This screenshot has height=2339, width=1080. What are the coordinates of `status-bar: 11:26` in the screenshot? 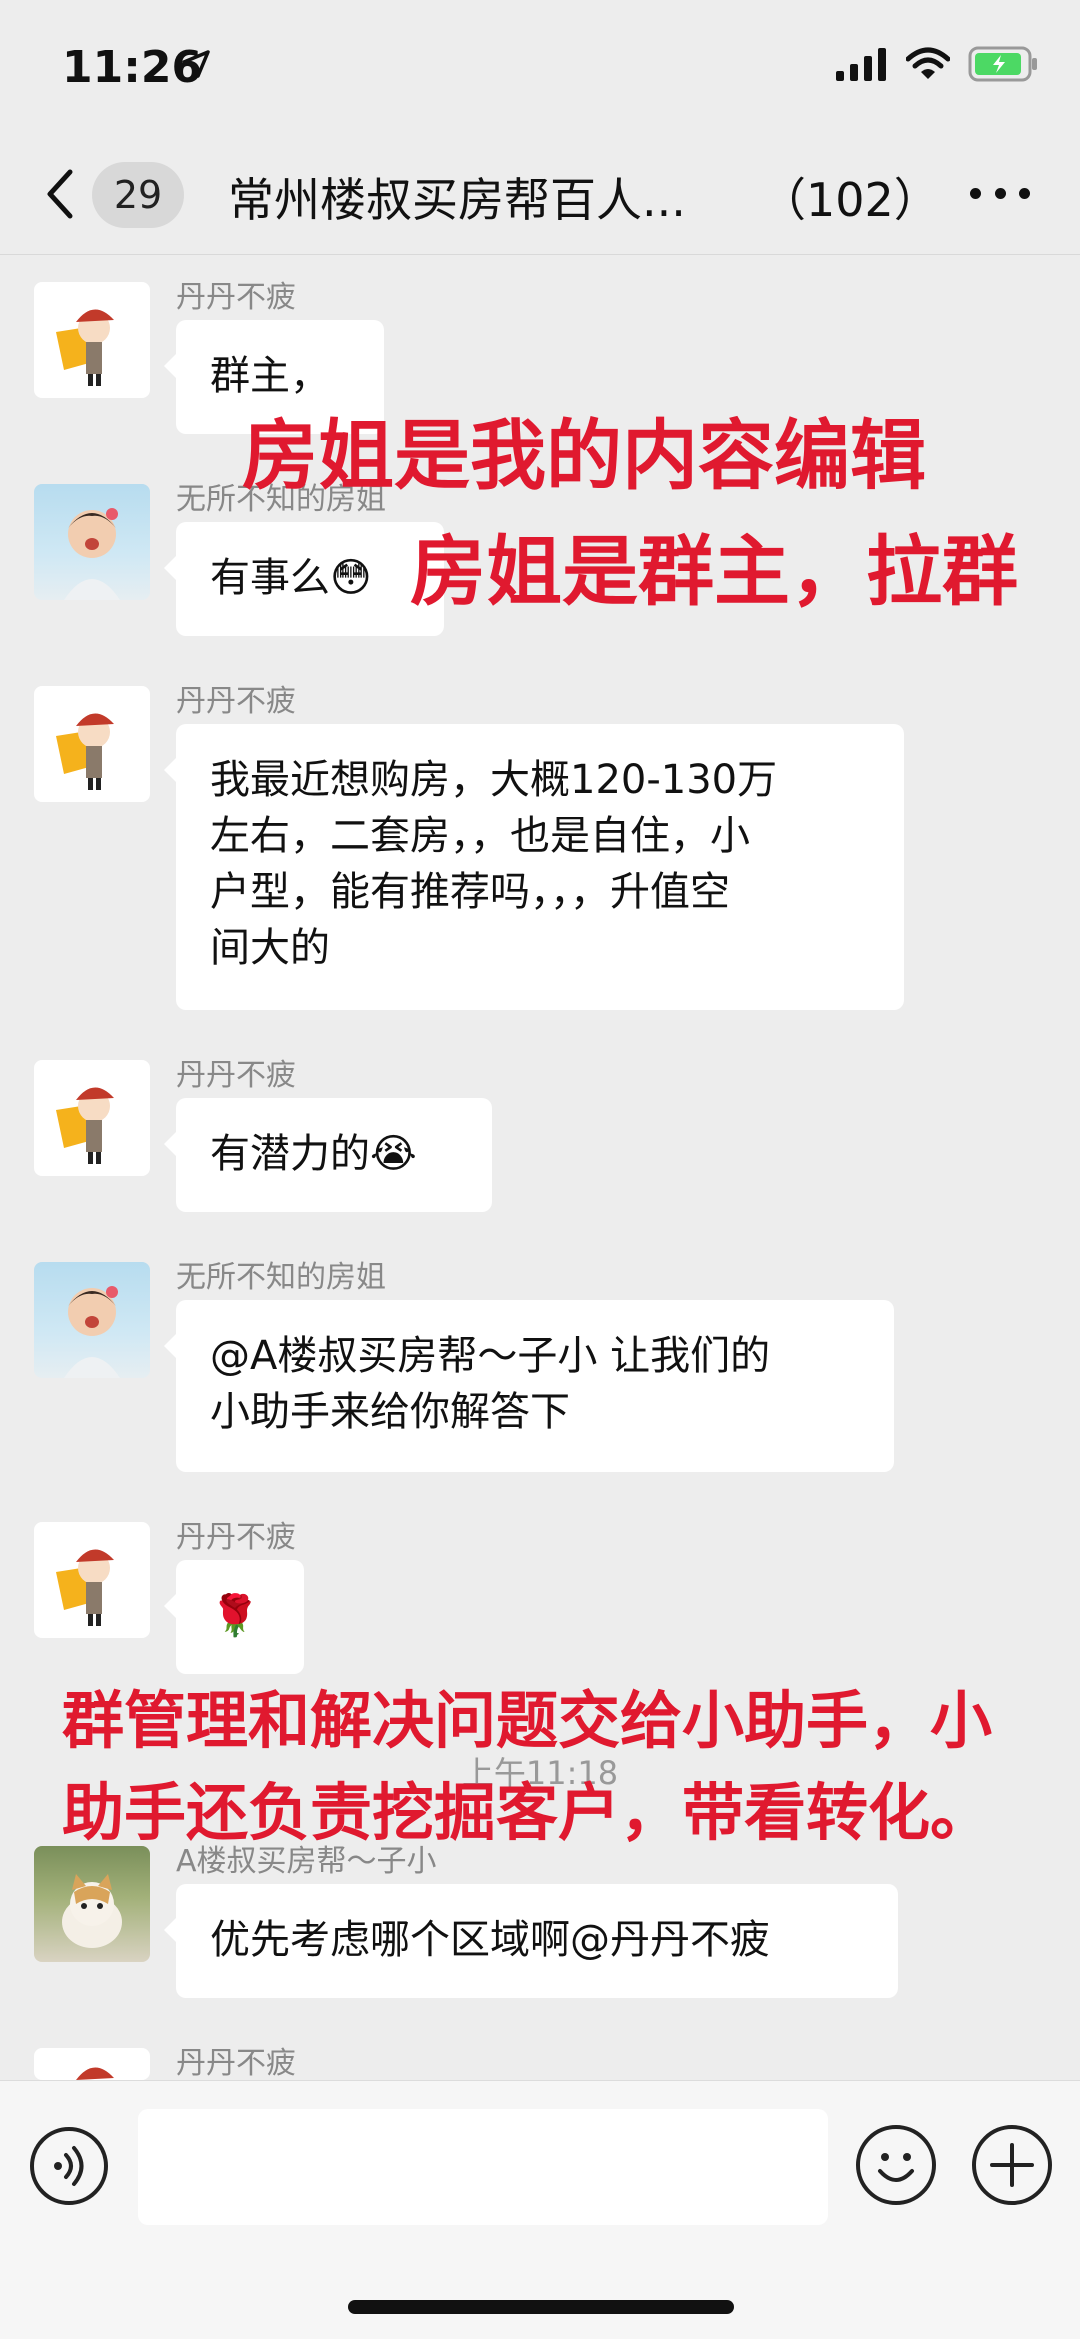 It's located at (540, 70).